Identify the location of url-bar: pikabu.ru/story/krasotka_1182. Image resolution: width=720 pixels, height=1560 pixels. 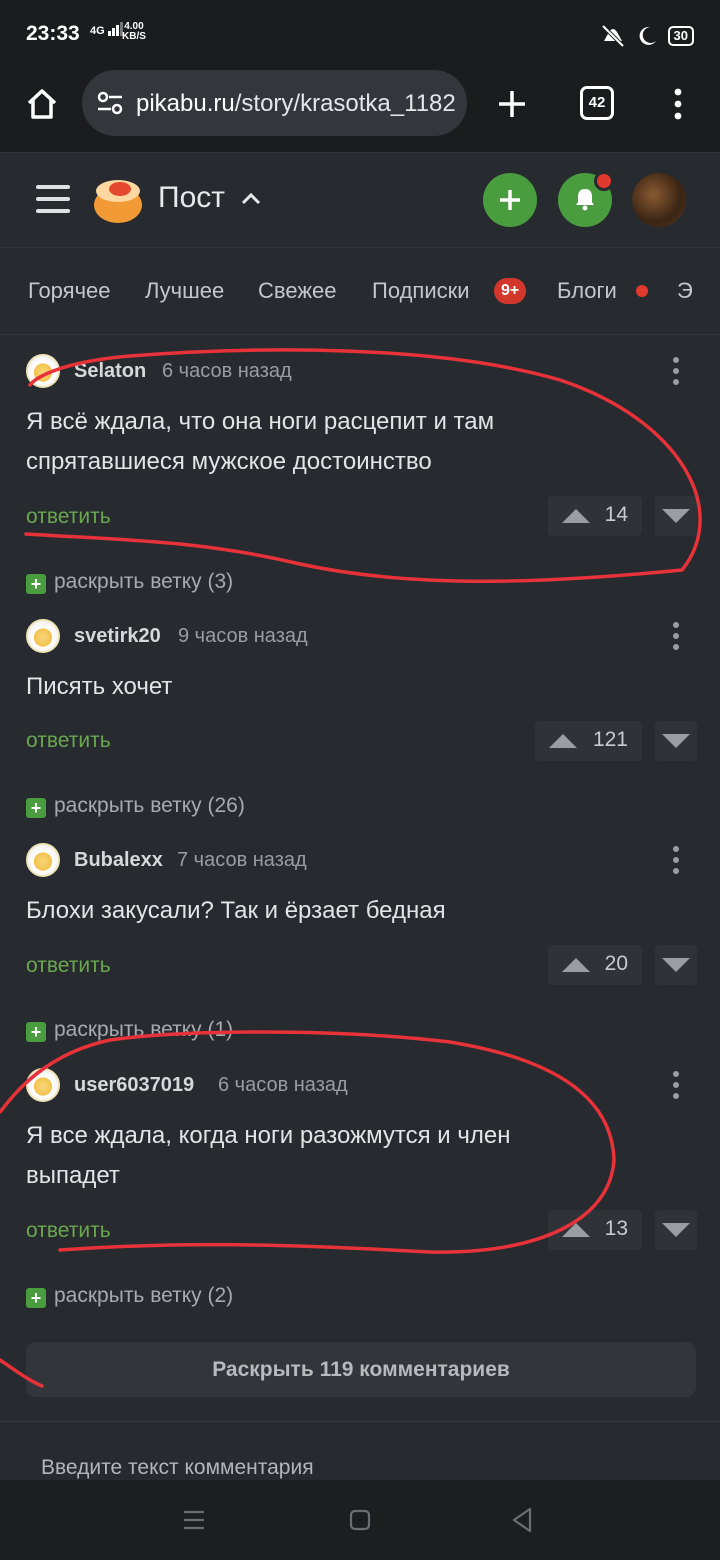
(274, 103).